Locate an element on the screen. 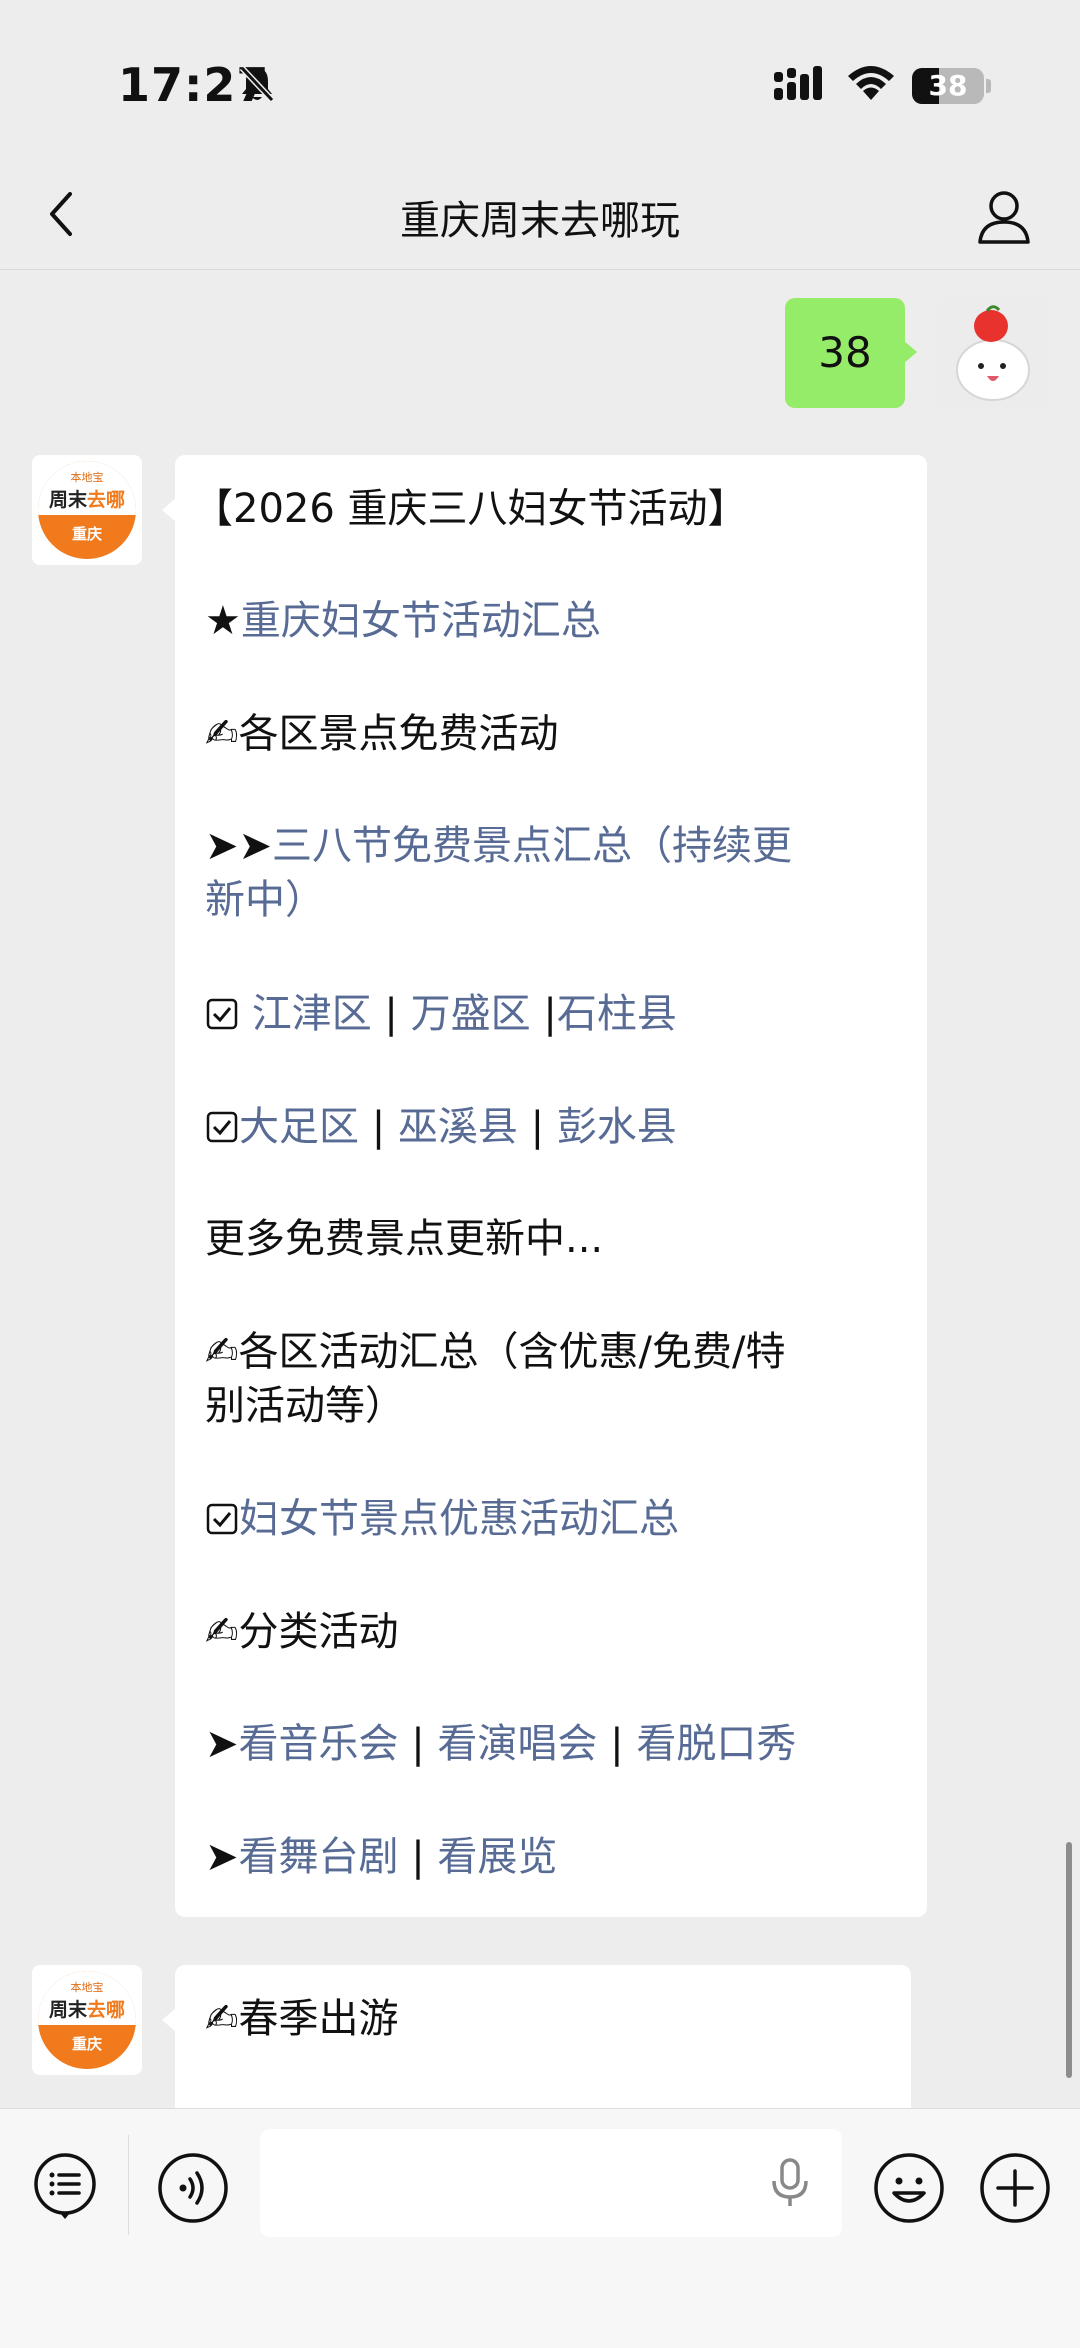 This screenshot has width=1080, height=2348. free-summary-line-2: 新中） is located at coordinates (554, 900).